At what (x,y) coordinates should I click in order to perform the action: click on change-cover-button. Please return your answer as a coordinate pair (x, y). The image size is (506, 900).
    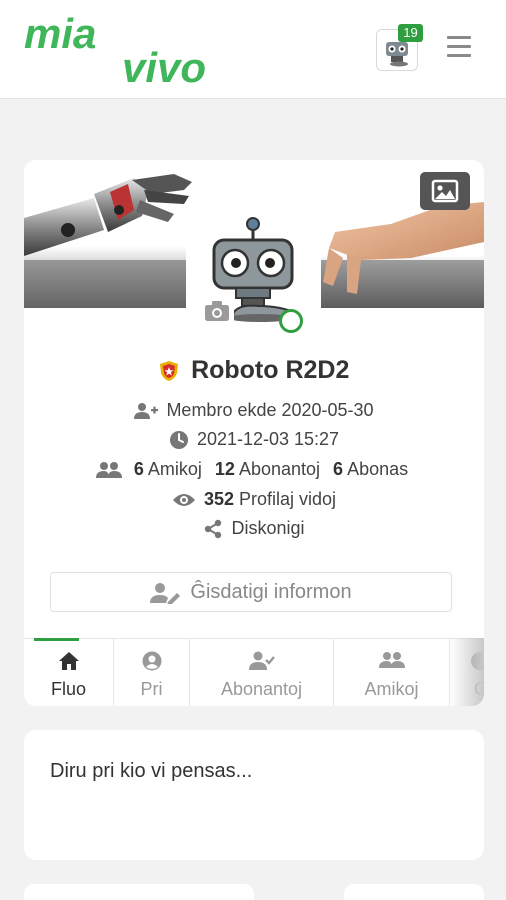
    Looking at the image, I should click on (445, 191).